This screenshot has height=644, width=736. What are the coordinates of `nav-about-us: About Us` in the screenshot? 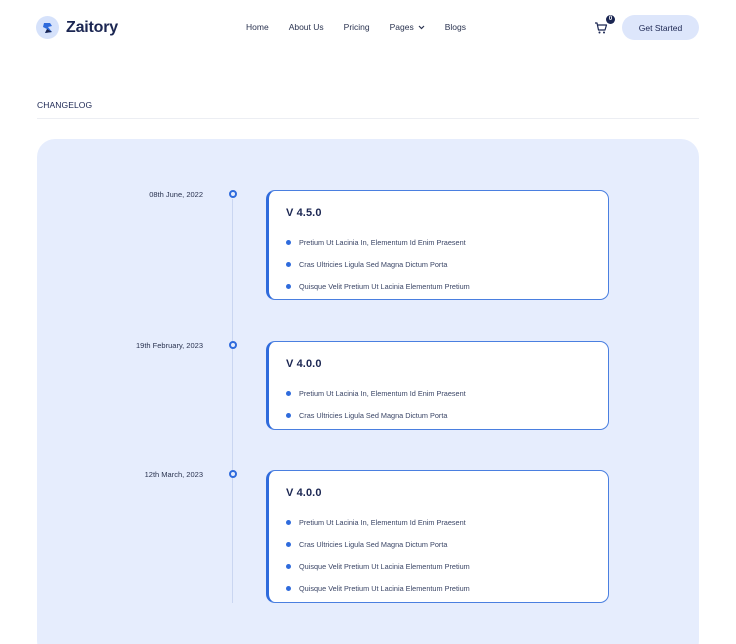 It's located at (306, 27).